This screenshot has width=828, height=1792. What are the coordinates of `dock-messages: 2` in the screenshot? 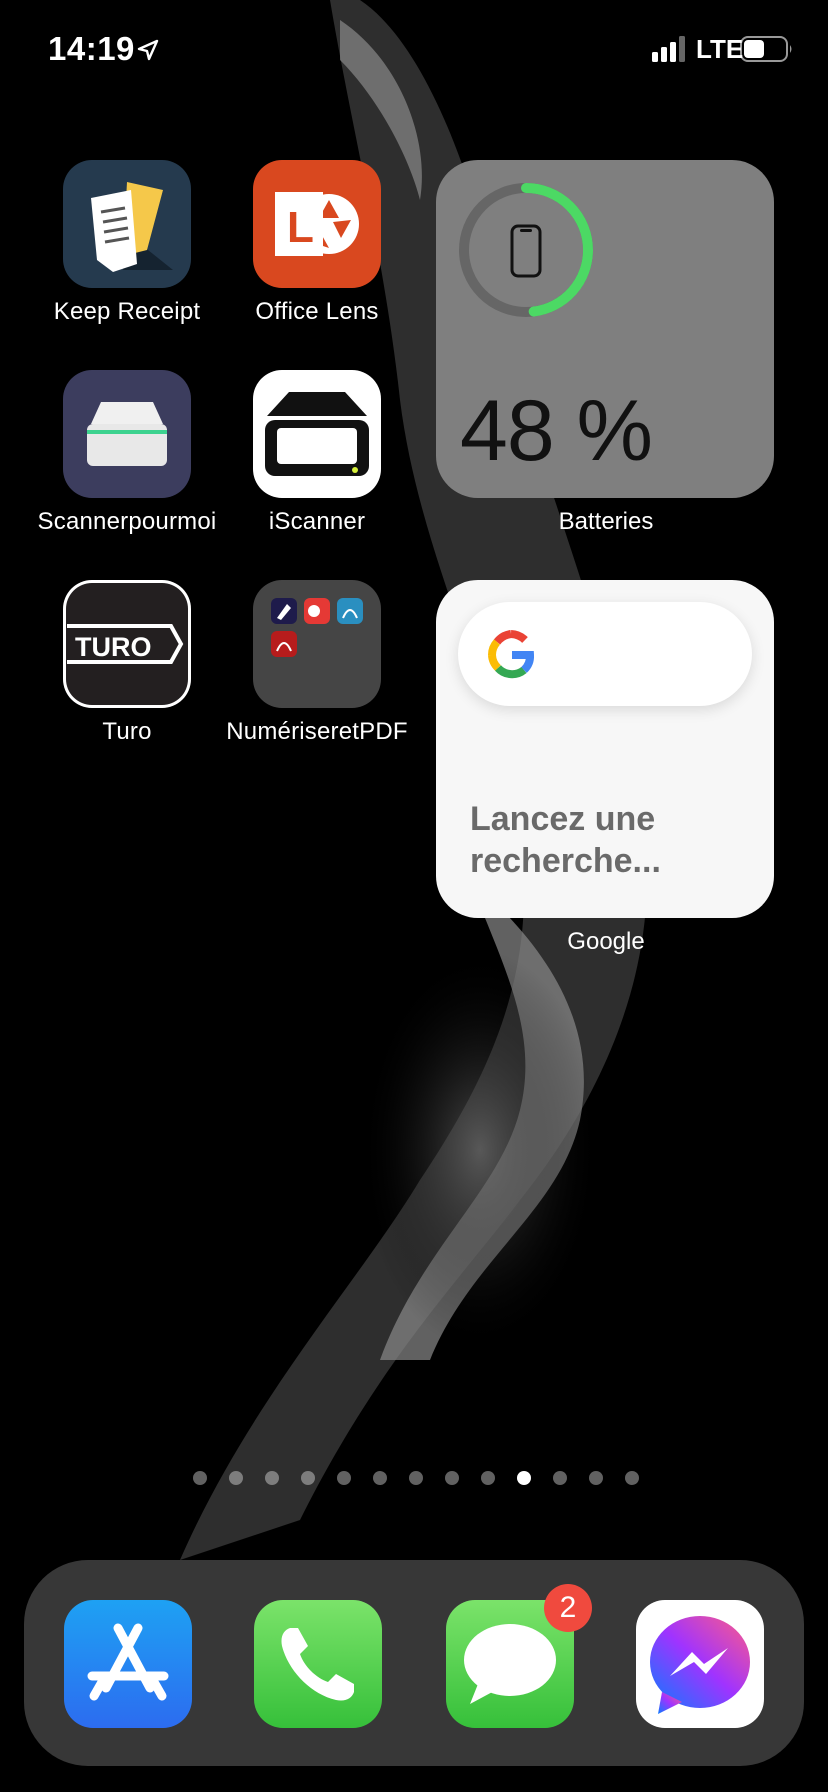 It's located at (519, 1656).